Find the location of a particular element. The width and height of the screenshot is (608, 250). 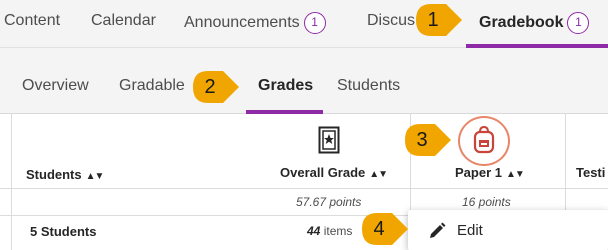

tab-announcements: Announcements 1 is located at coordinates (255, 23).